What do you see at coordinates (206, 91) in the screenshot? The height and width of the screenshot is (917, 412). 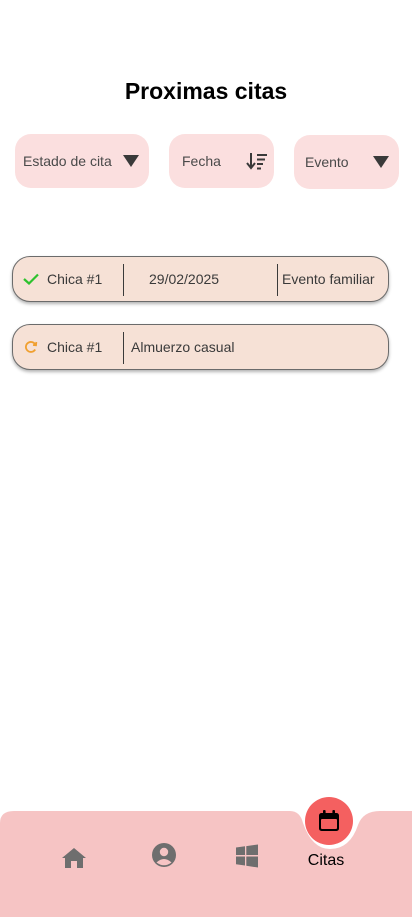 I see `page-title: Proximas citas` at bounding box center [206, 91].